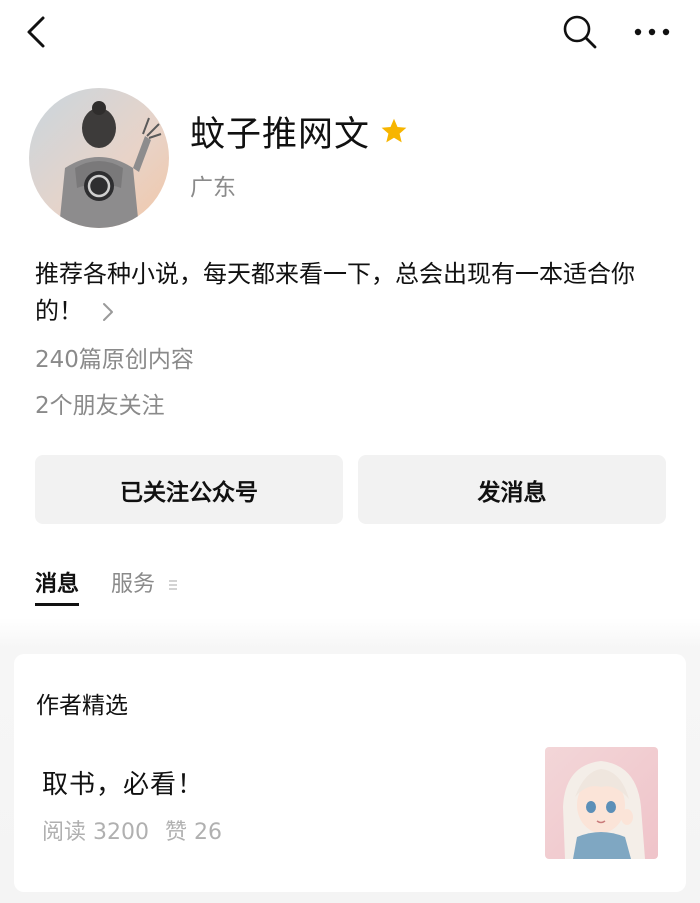  I want to click on article-meta: 阅读 3200 赞 26, so click(132, 830).